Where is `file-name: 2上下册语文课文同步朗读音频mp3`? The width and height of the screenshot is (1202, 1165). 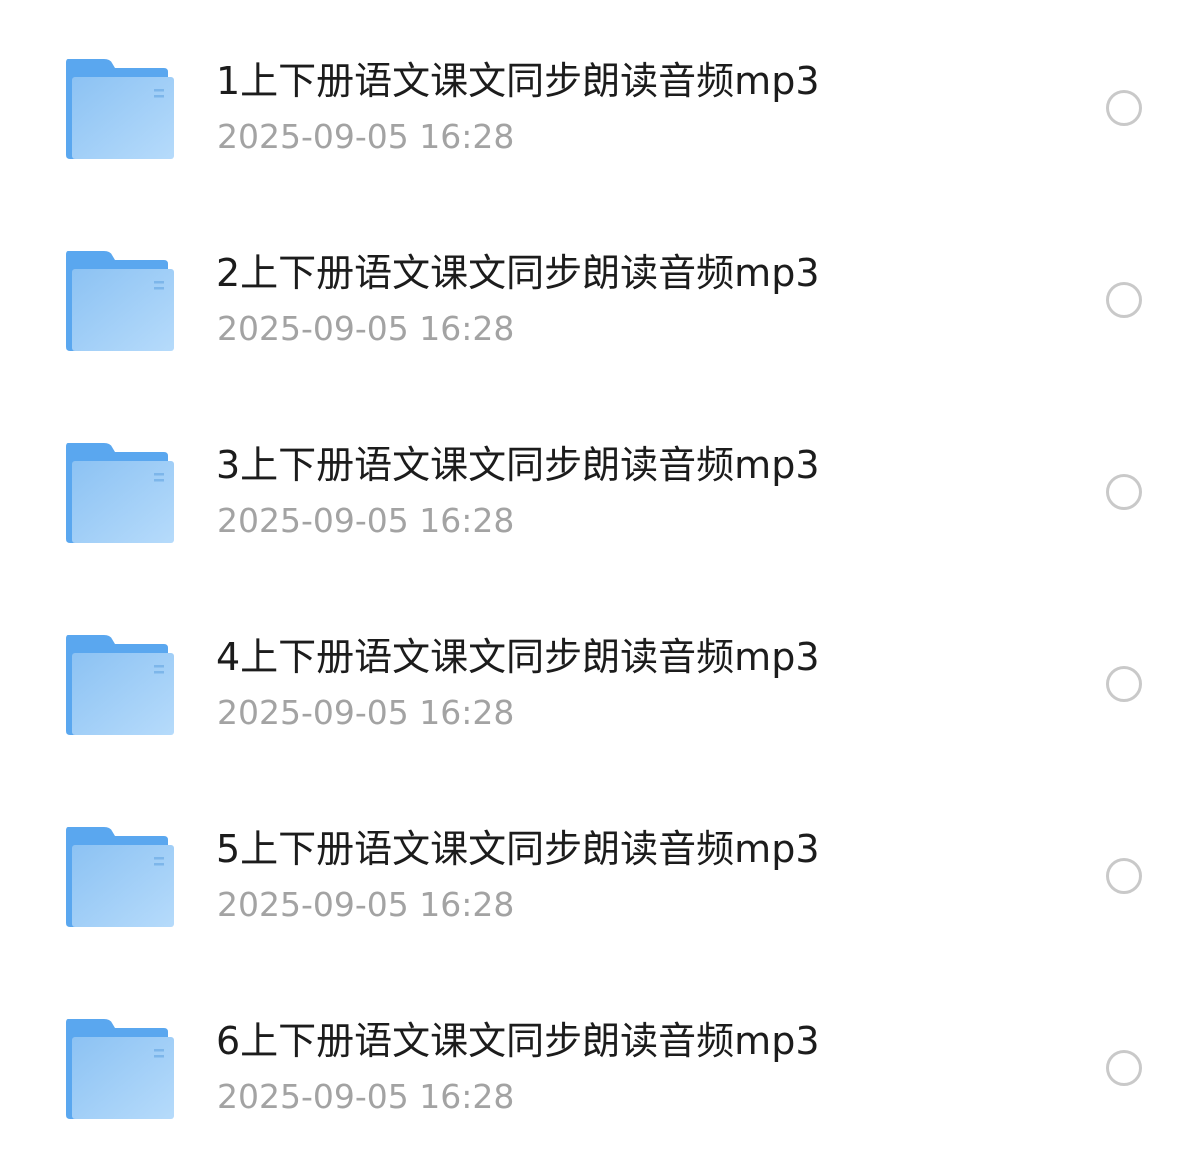 file-name: 2上下册语文课文同步朗读音频mp3 is located at coordinates (518, 273).